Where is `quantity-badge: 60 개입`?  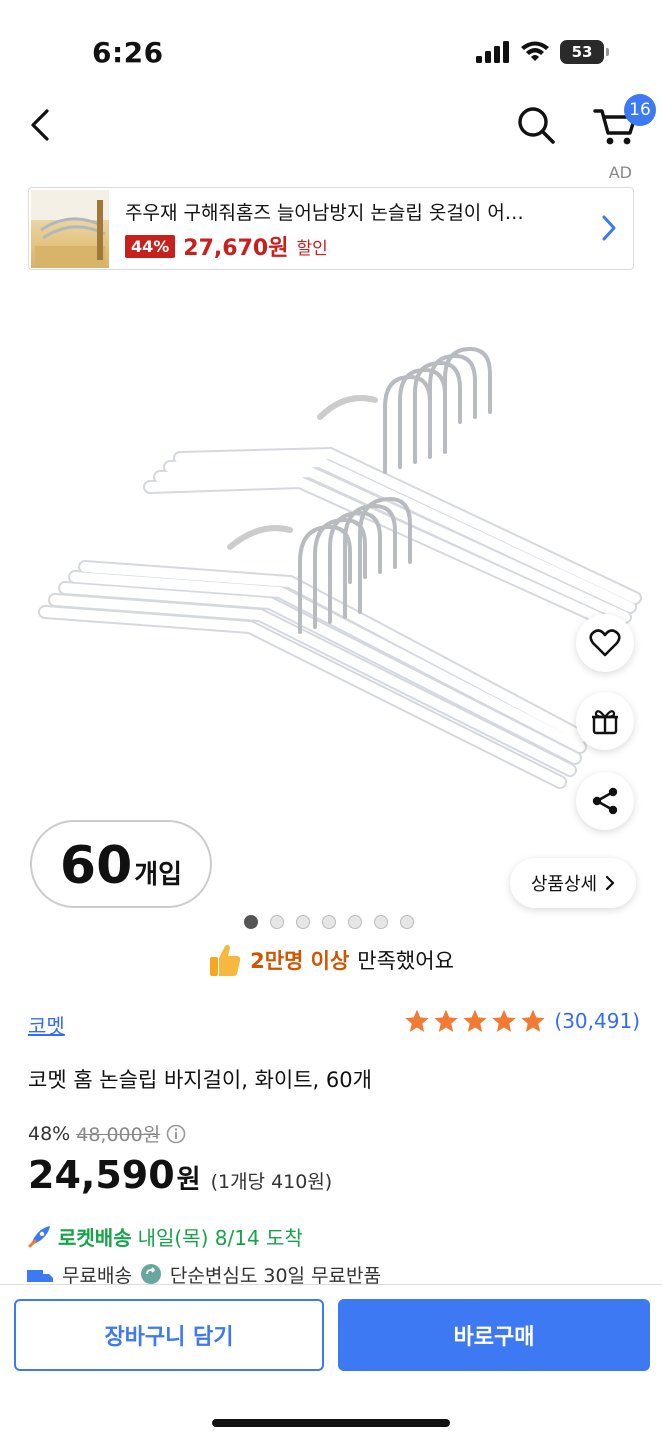
quantity-badge: 60 개입 is located at coordinates (121, 864).